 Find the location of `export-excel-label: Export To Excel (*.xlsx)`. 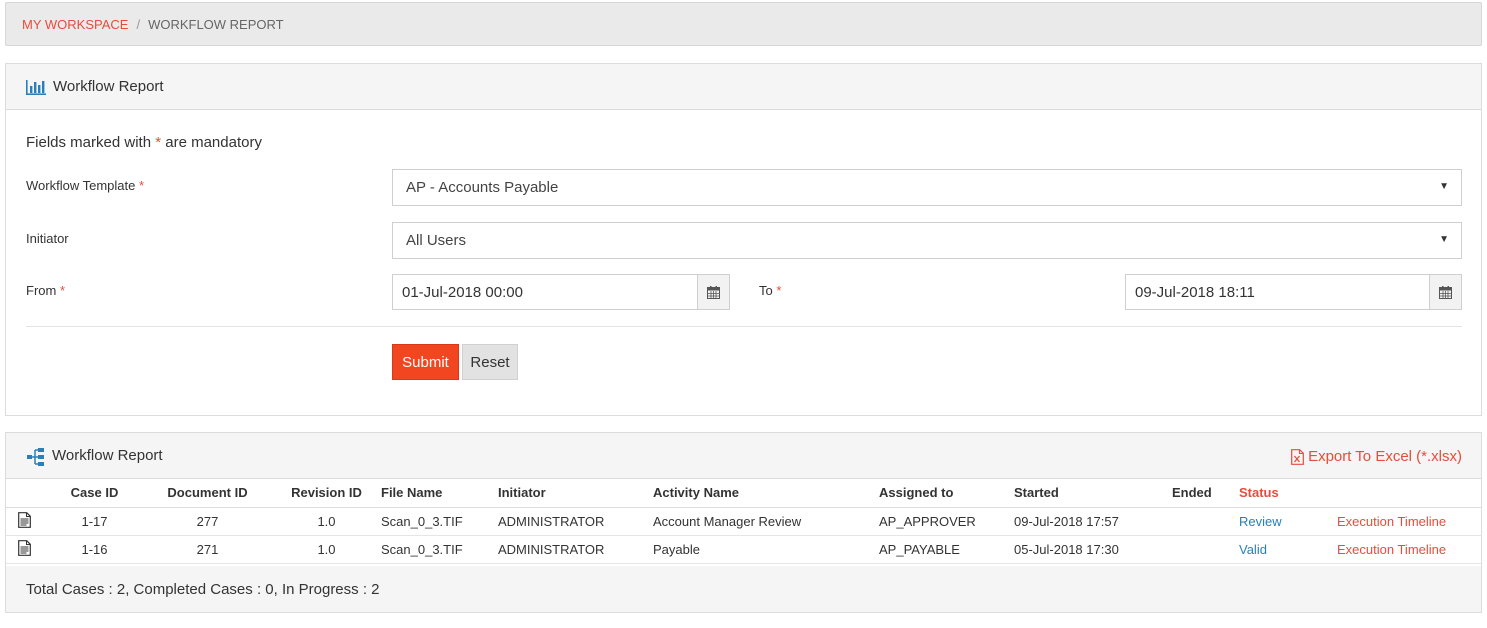

export-excel-label: Export To Excel (*.xlsx) is located at coordinates (1385, 456).